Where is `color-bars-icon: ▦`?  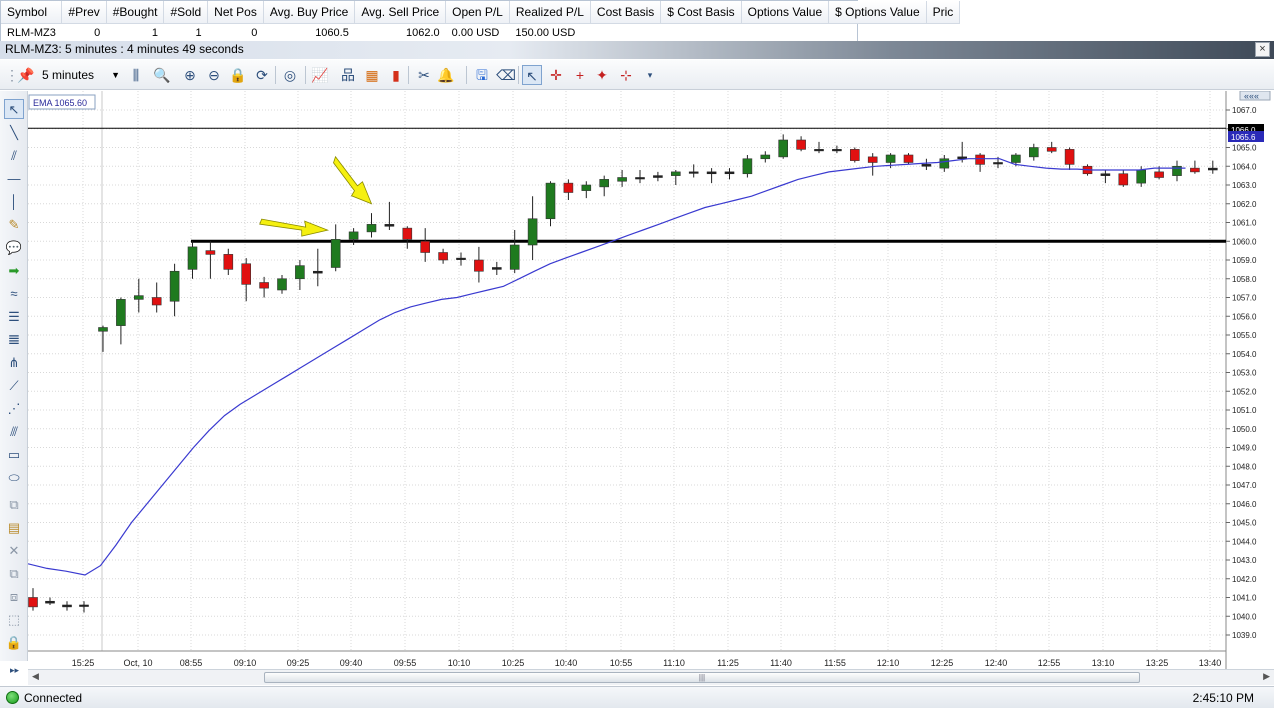 color-bars-icon: ▦ is located at coordinates (372, 75).